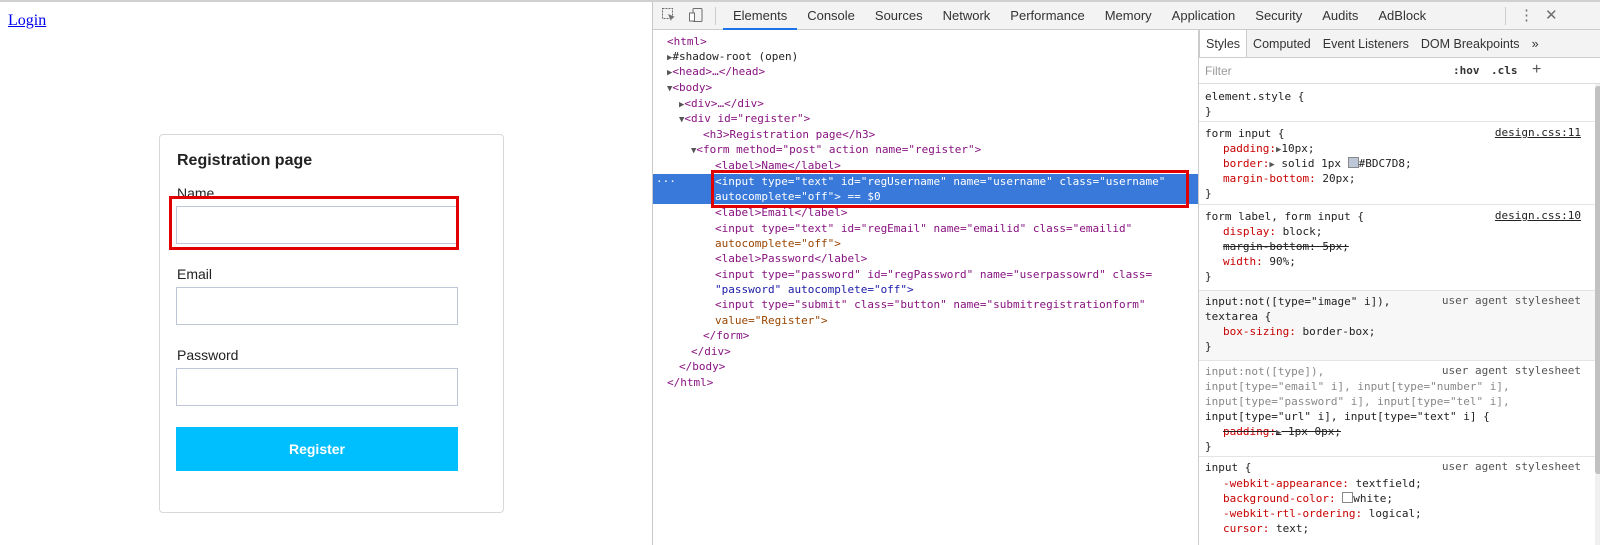 The width and height of the screenshot is (1600, 545). What do you see at coordinates (666, 181) in the screenshot?
I see `more-dots-icon: ···` at bounding box center [666, 181].